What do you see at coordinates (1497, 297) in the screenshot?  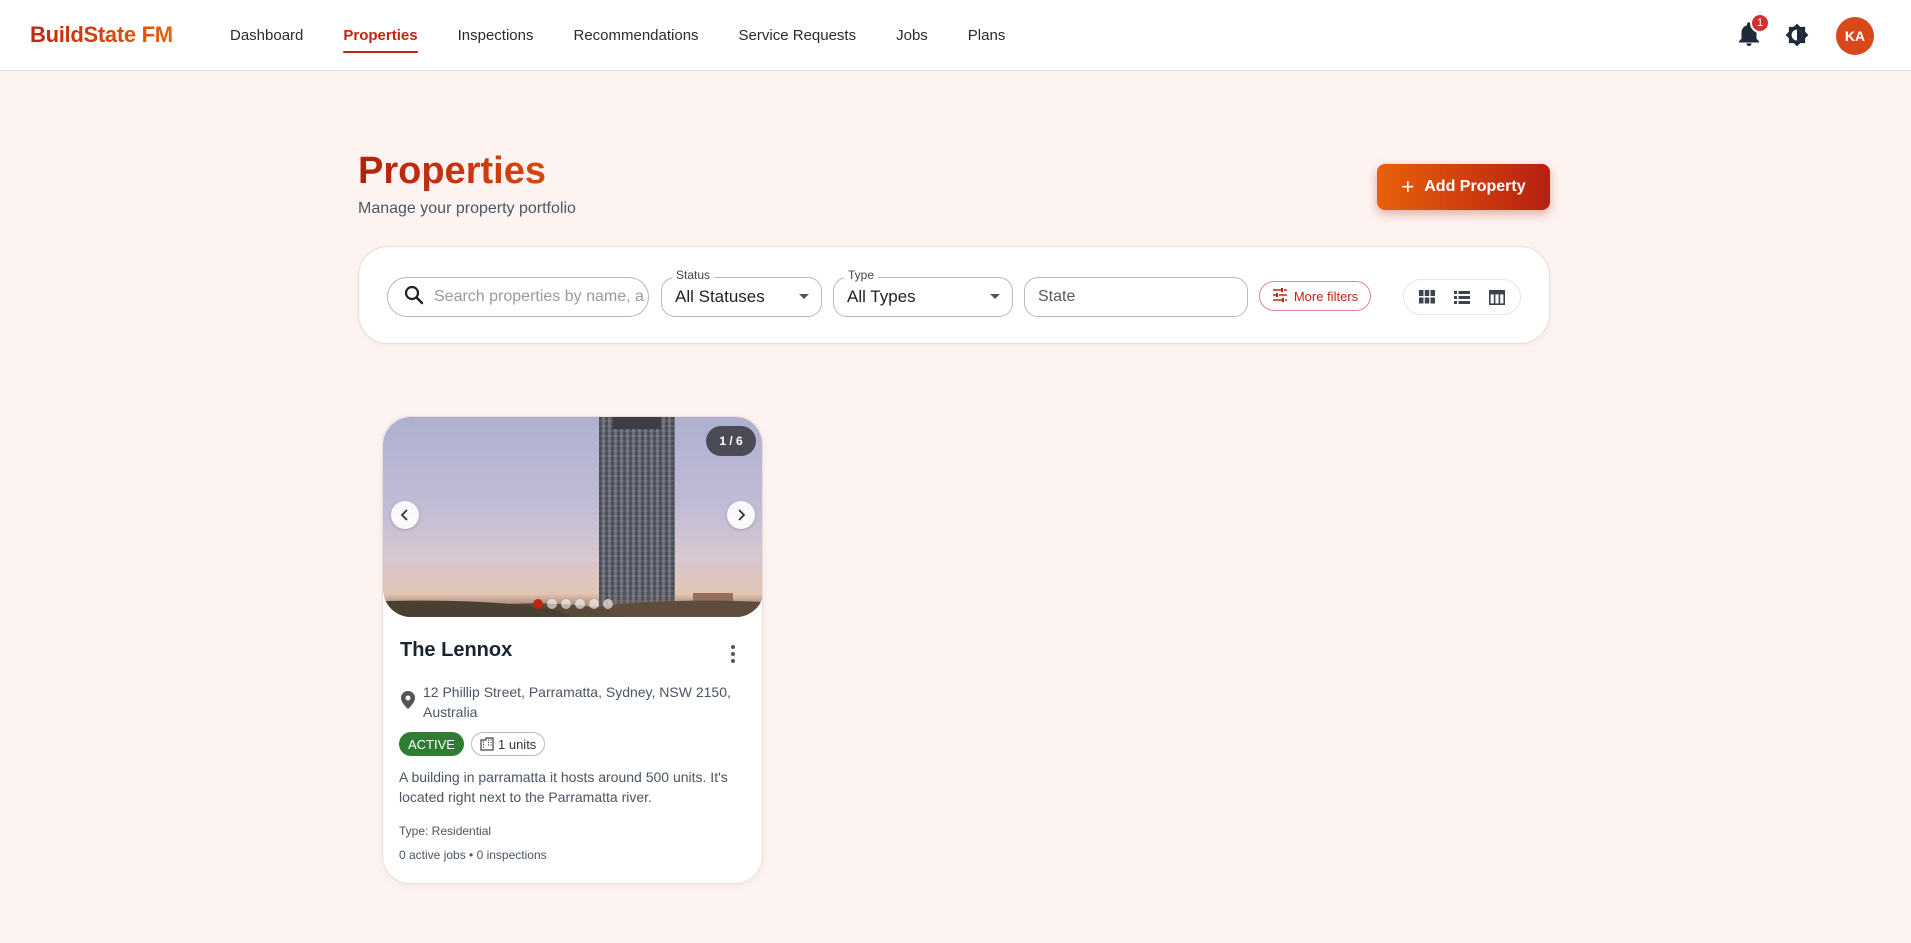 I see `table-view-icon` at bounding box center [1497, 297].